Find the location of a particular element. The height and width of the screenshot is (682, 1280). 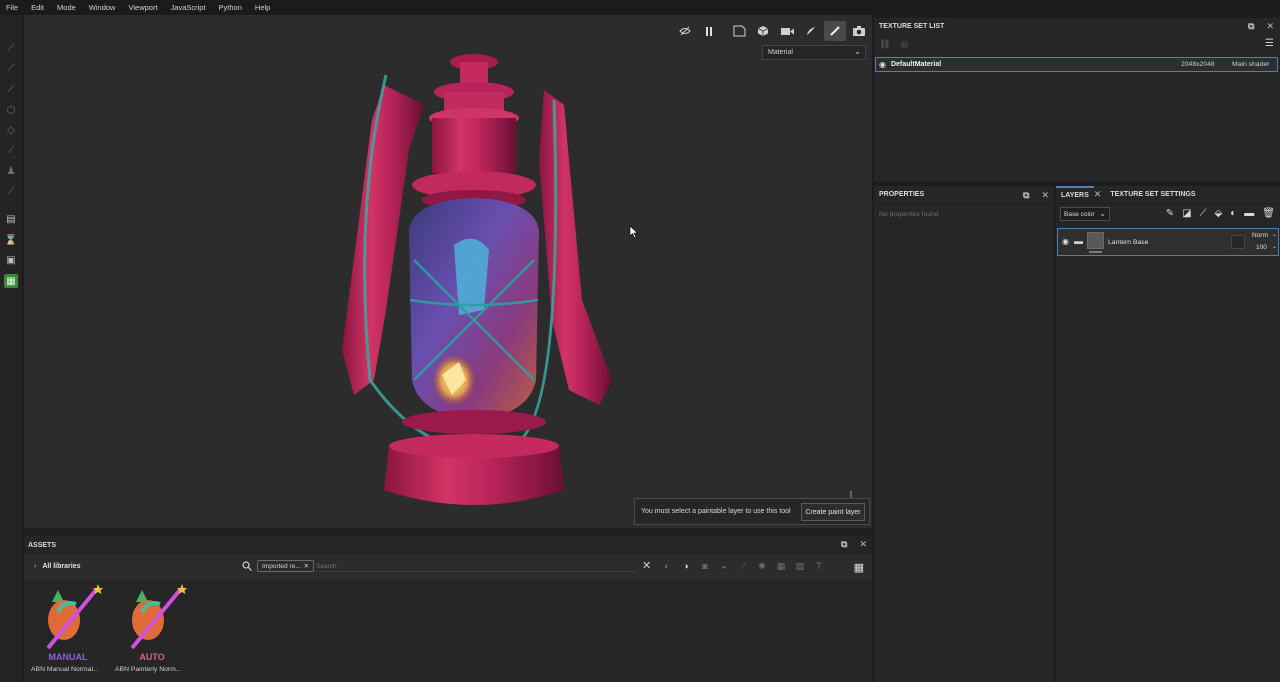

add-fill-layer-icon: ⬙ is located at coordinates (1219, 213).